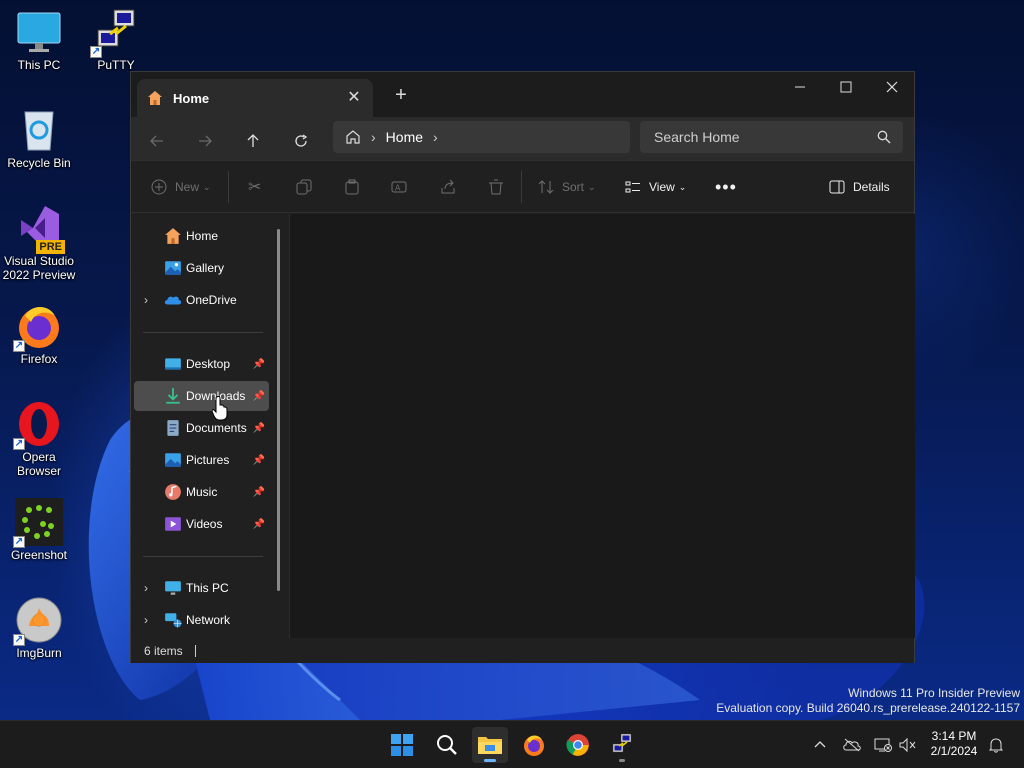  I want to click on opera-icon: ↗, so click(38, 425).